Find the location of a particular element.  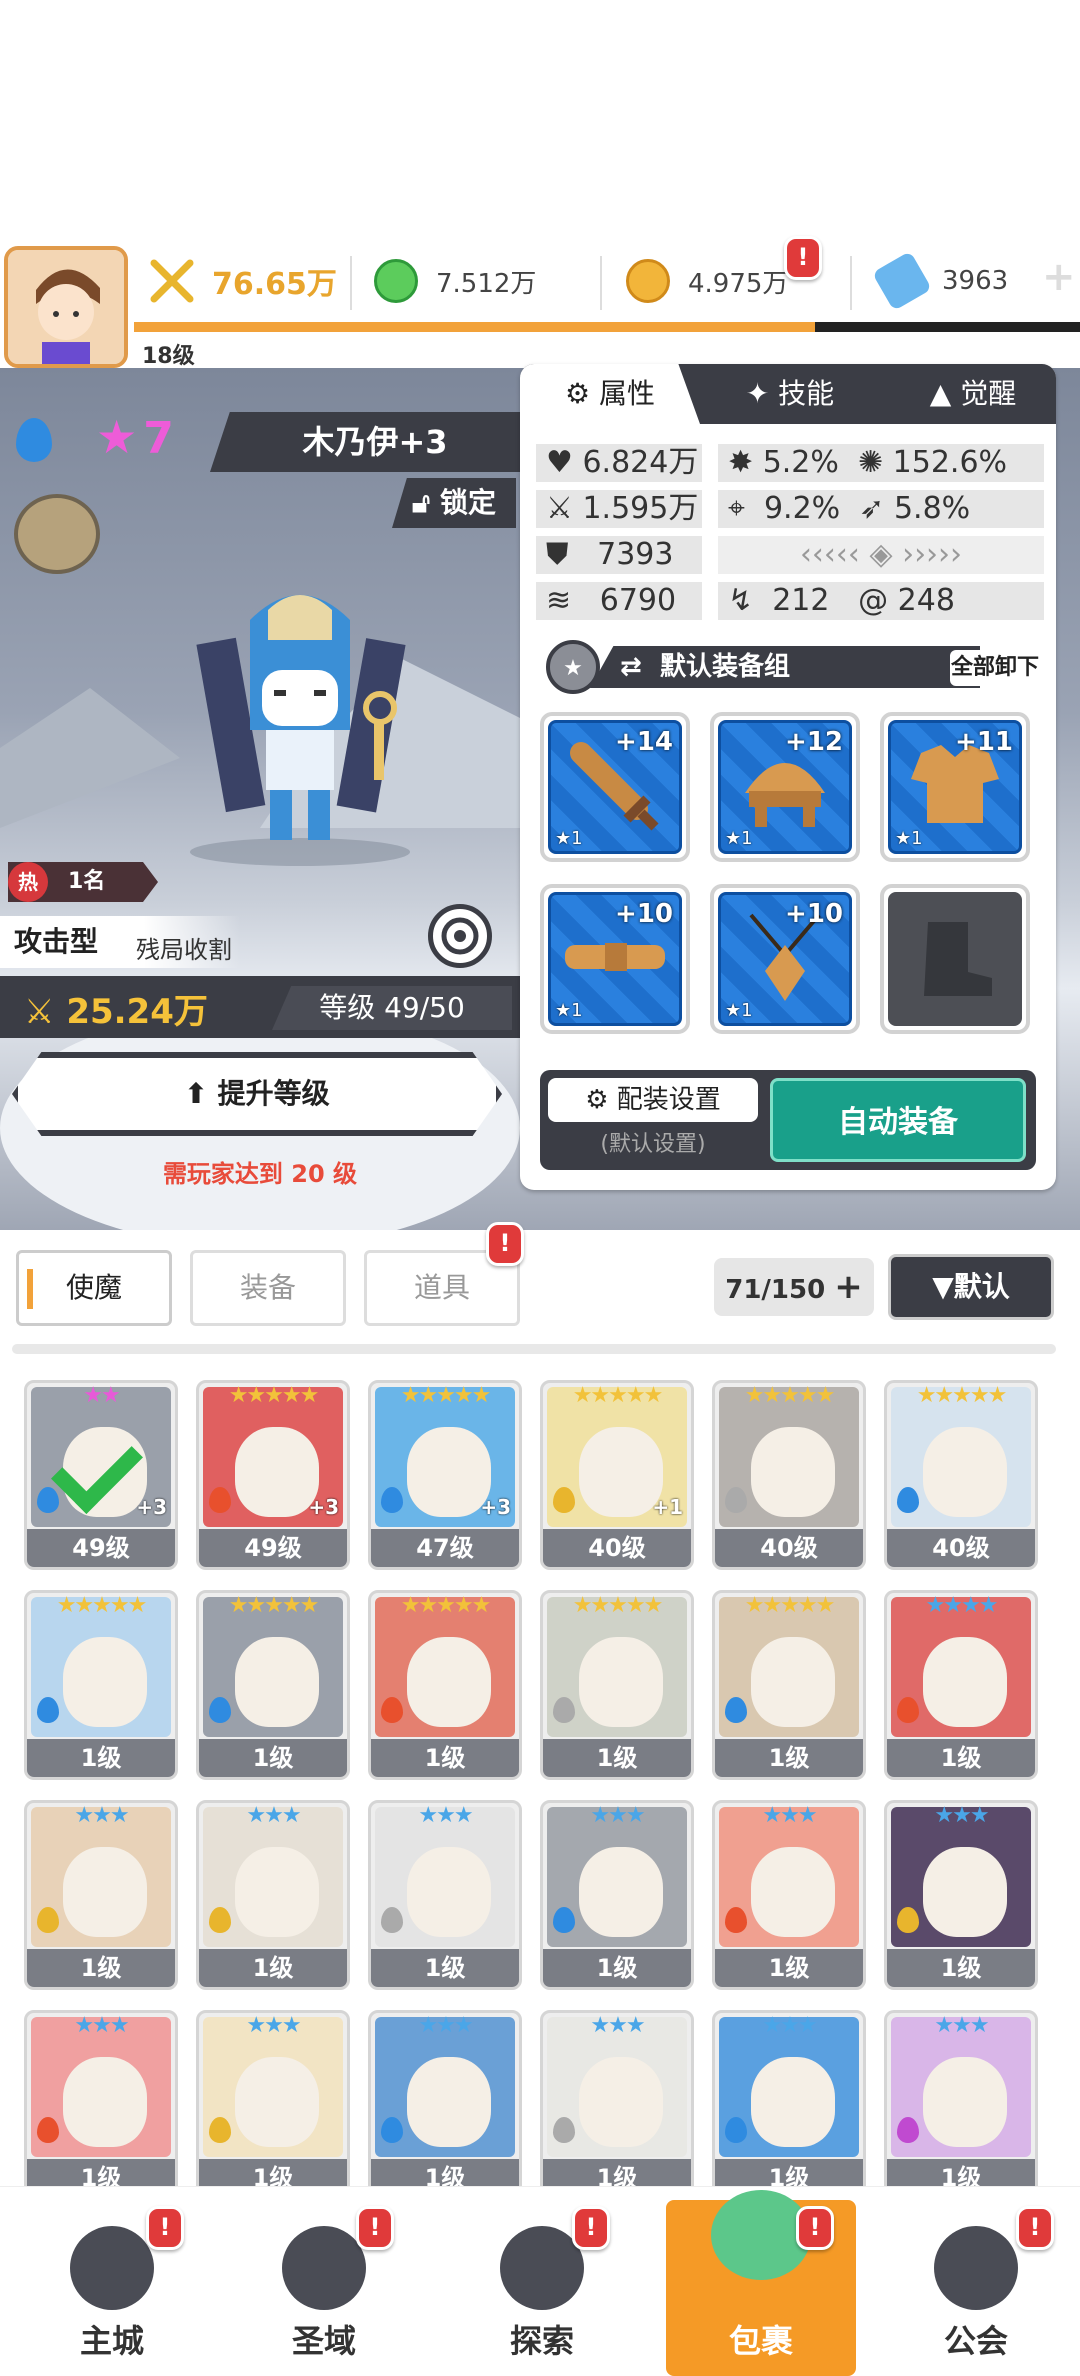

locked-skill-icon is located at coordinates (57, 534).